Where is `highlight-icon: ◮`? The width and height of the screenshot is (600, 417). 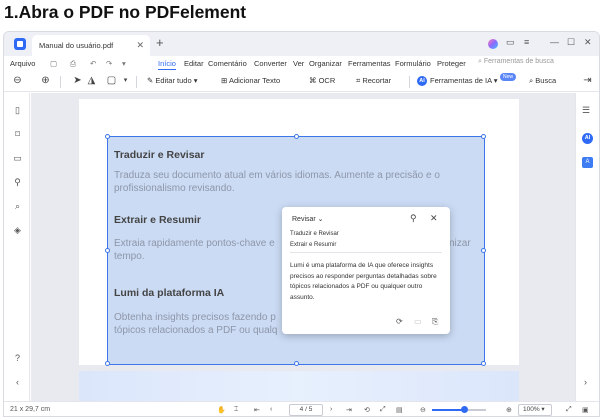 highlight-icon: ◮ is located at coordinates (91, 80).